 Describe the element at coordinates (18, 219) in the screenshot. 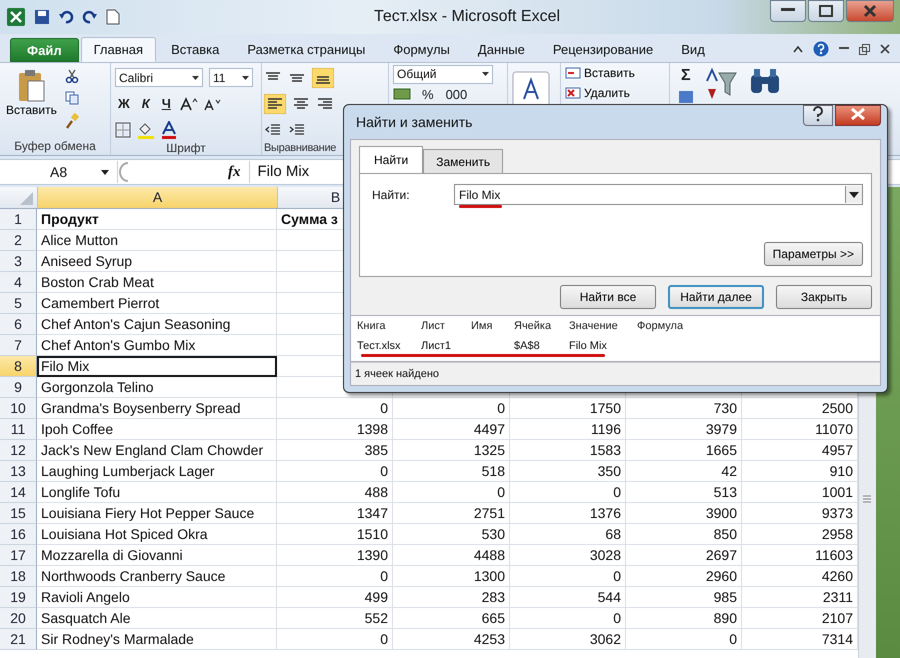

I see `row-header: 1` at that location.